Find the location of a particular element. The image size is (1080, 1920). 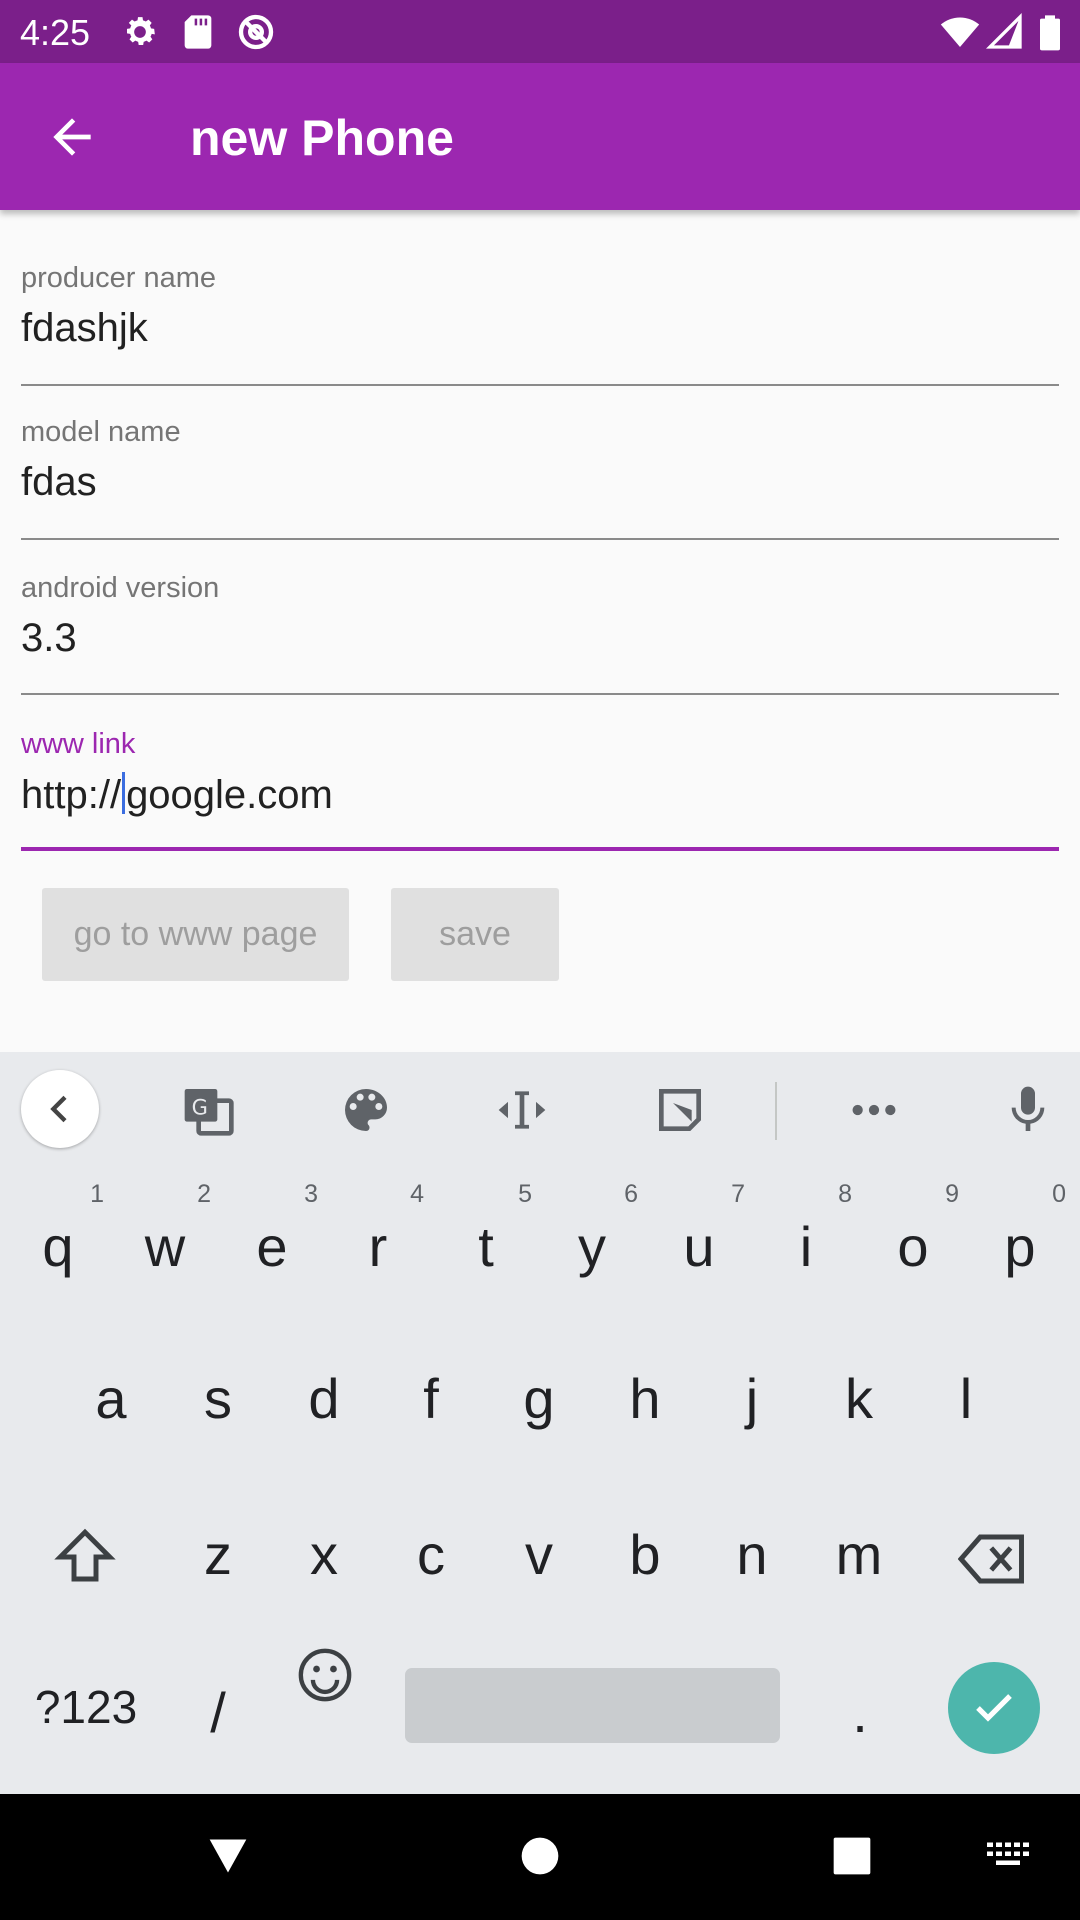

key-k: k is located at coordinates (859, 1398).